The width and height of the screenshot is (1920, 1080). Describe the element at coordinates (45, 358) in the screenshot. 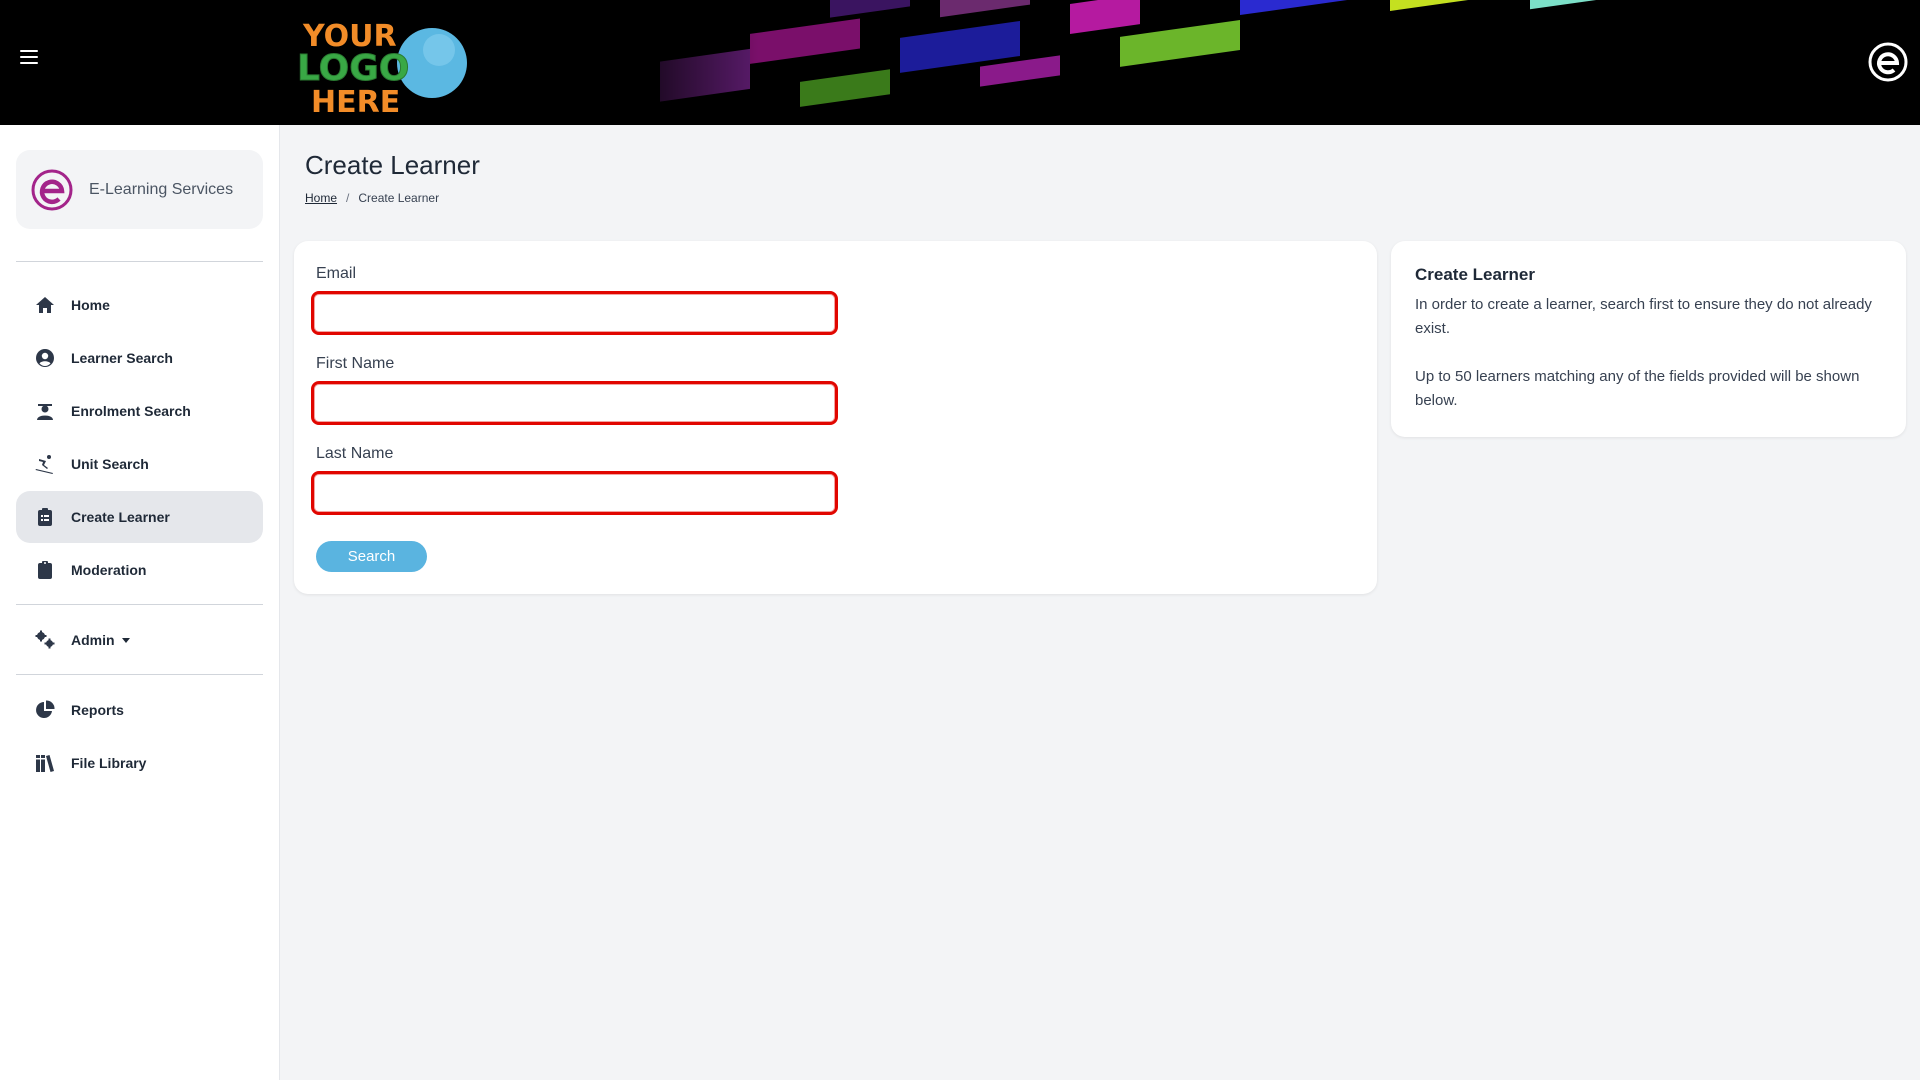

I see `user-circle-icon` at that location.